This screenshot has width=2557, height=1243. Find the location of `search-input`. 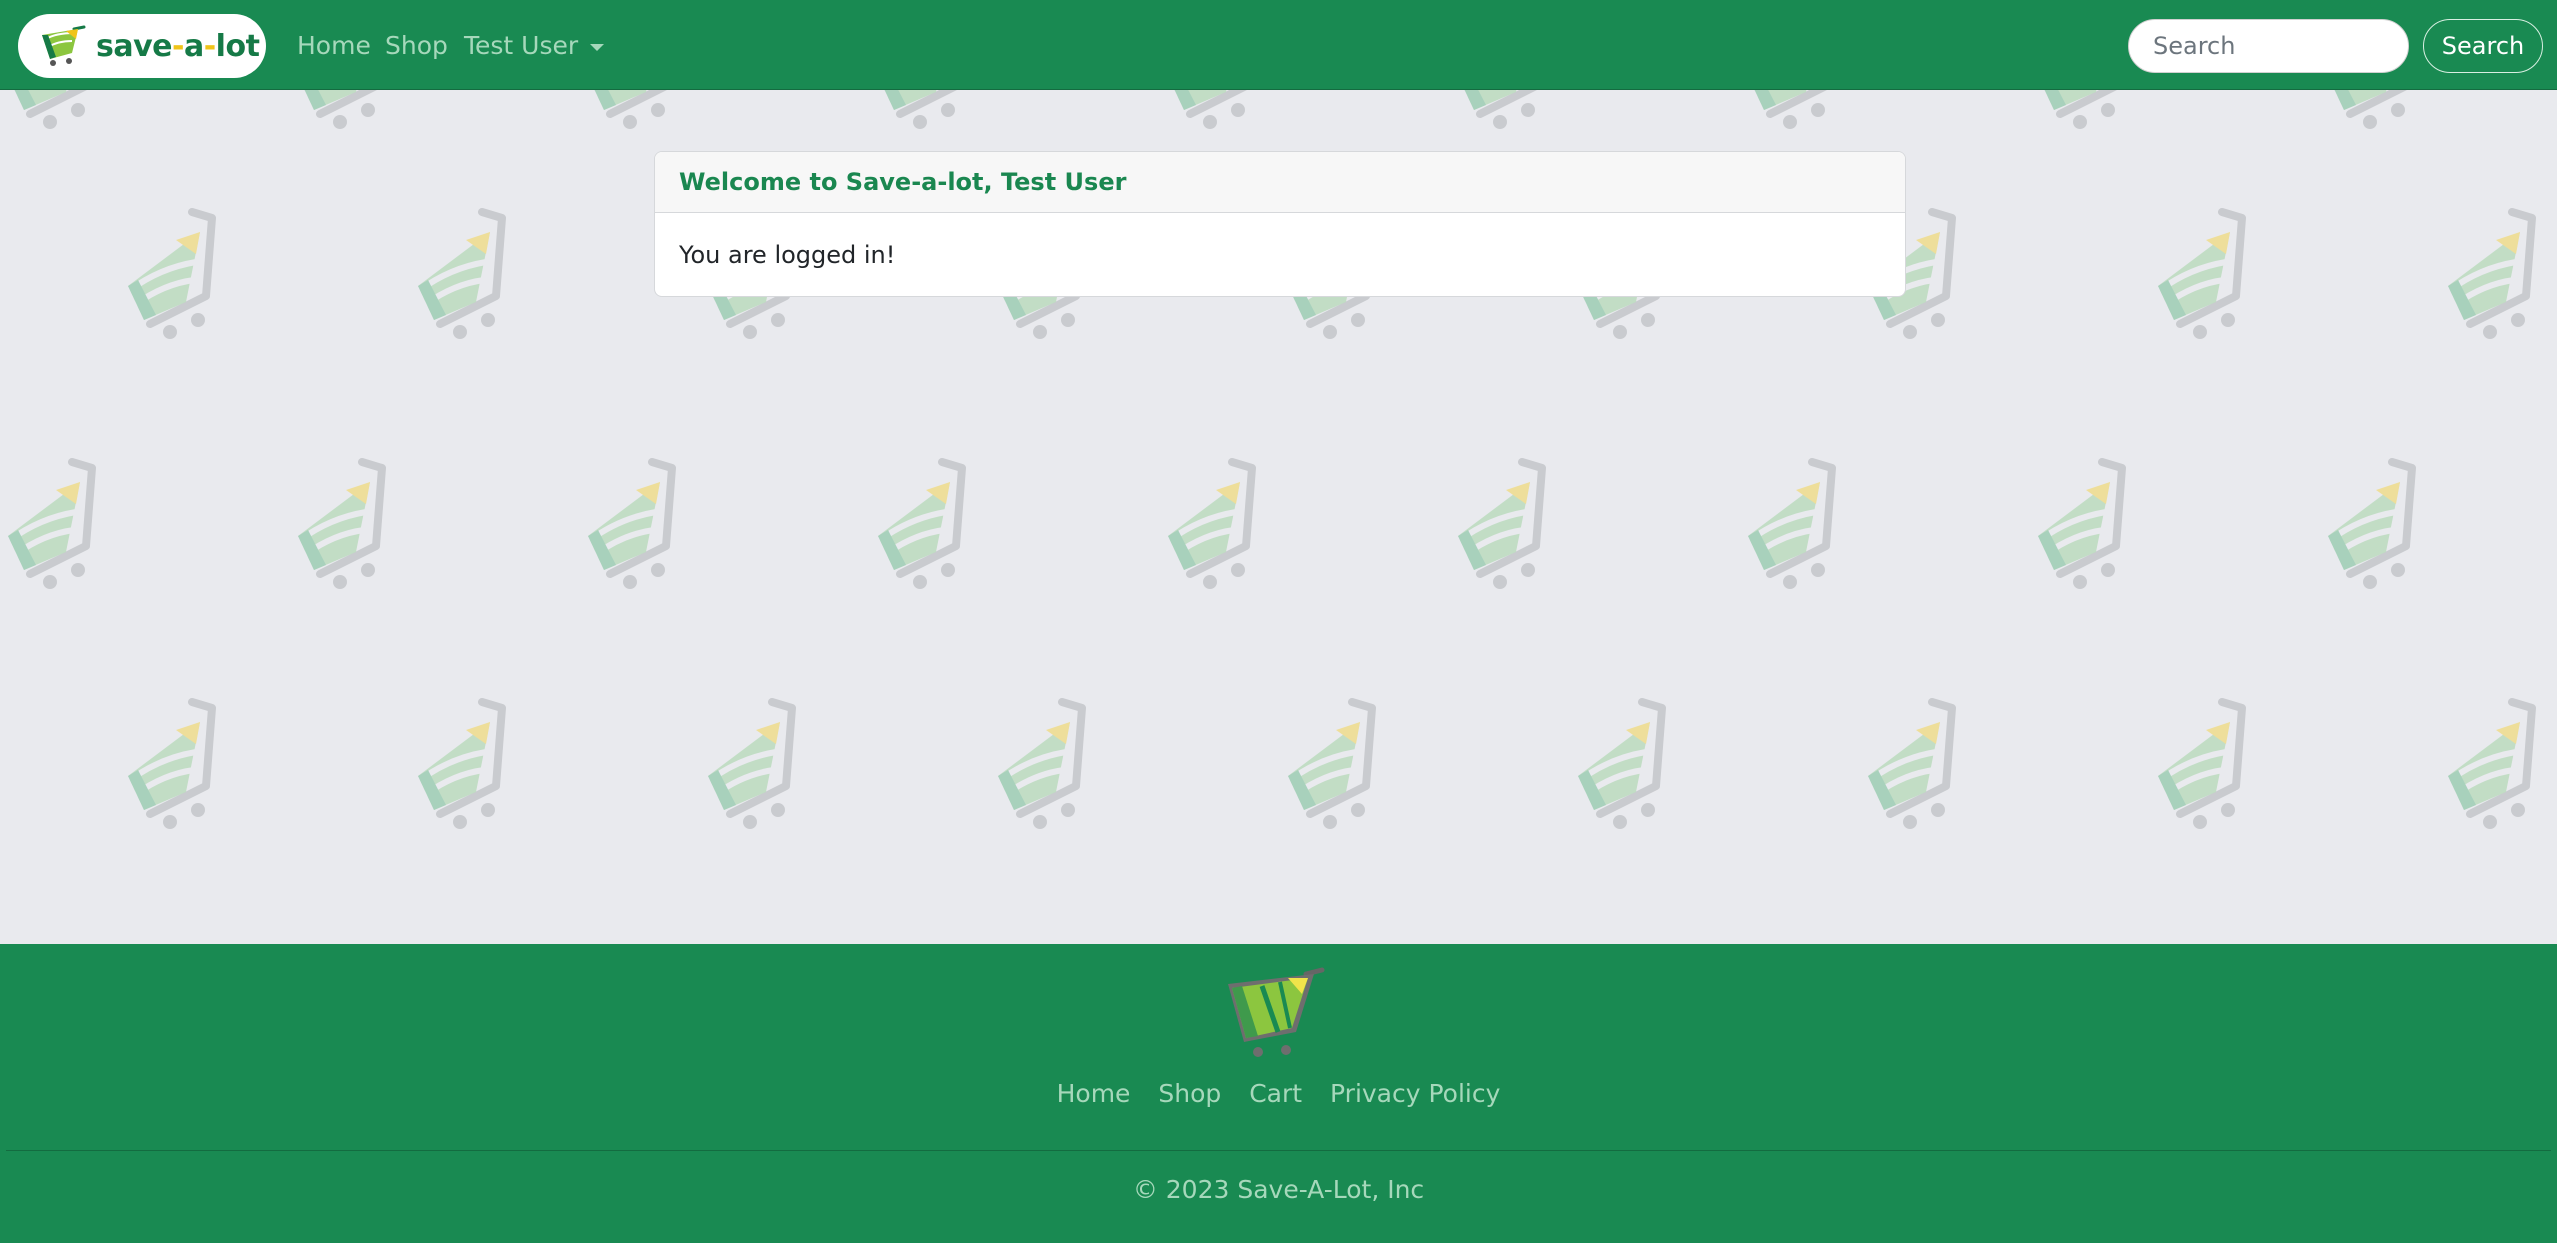

search-input is located at coordinates (2268, 46).